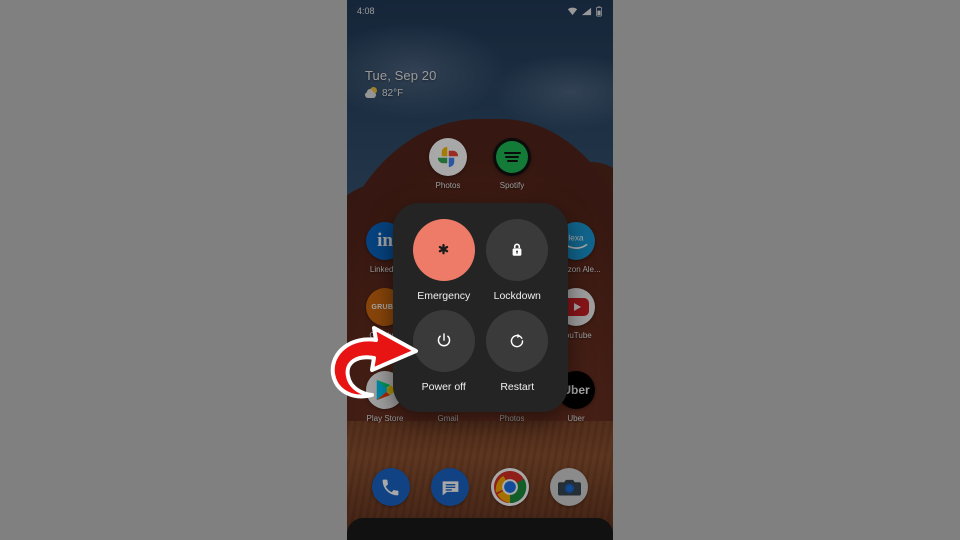 The height and width of the screenshot is (540, 960). What do you see at coordinates (517, 250) in the screenshot?
I see `lock-icon` at bounding box center [517, 250].